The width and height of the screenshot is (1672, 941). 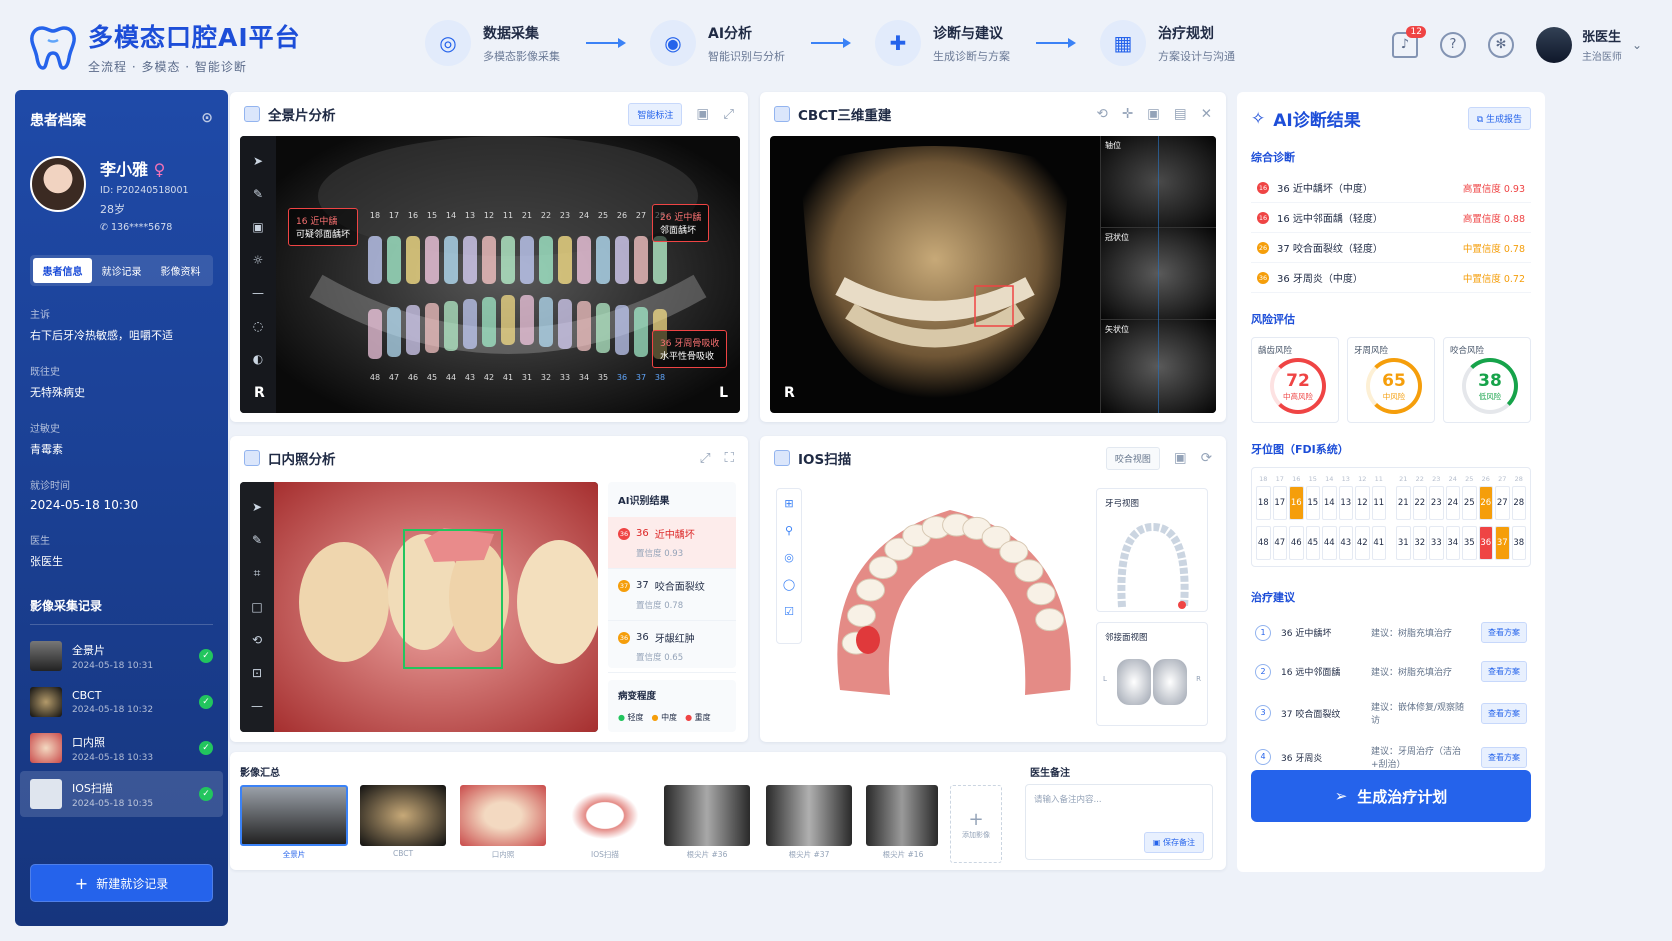 What do you see at coordinates (1127, 114) in the screenshot?
I see `move-icon: ✛` at bounding box center [1127, 114].